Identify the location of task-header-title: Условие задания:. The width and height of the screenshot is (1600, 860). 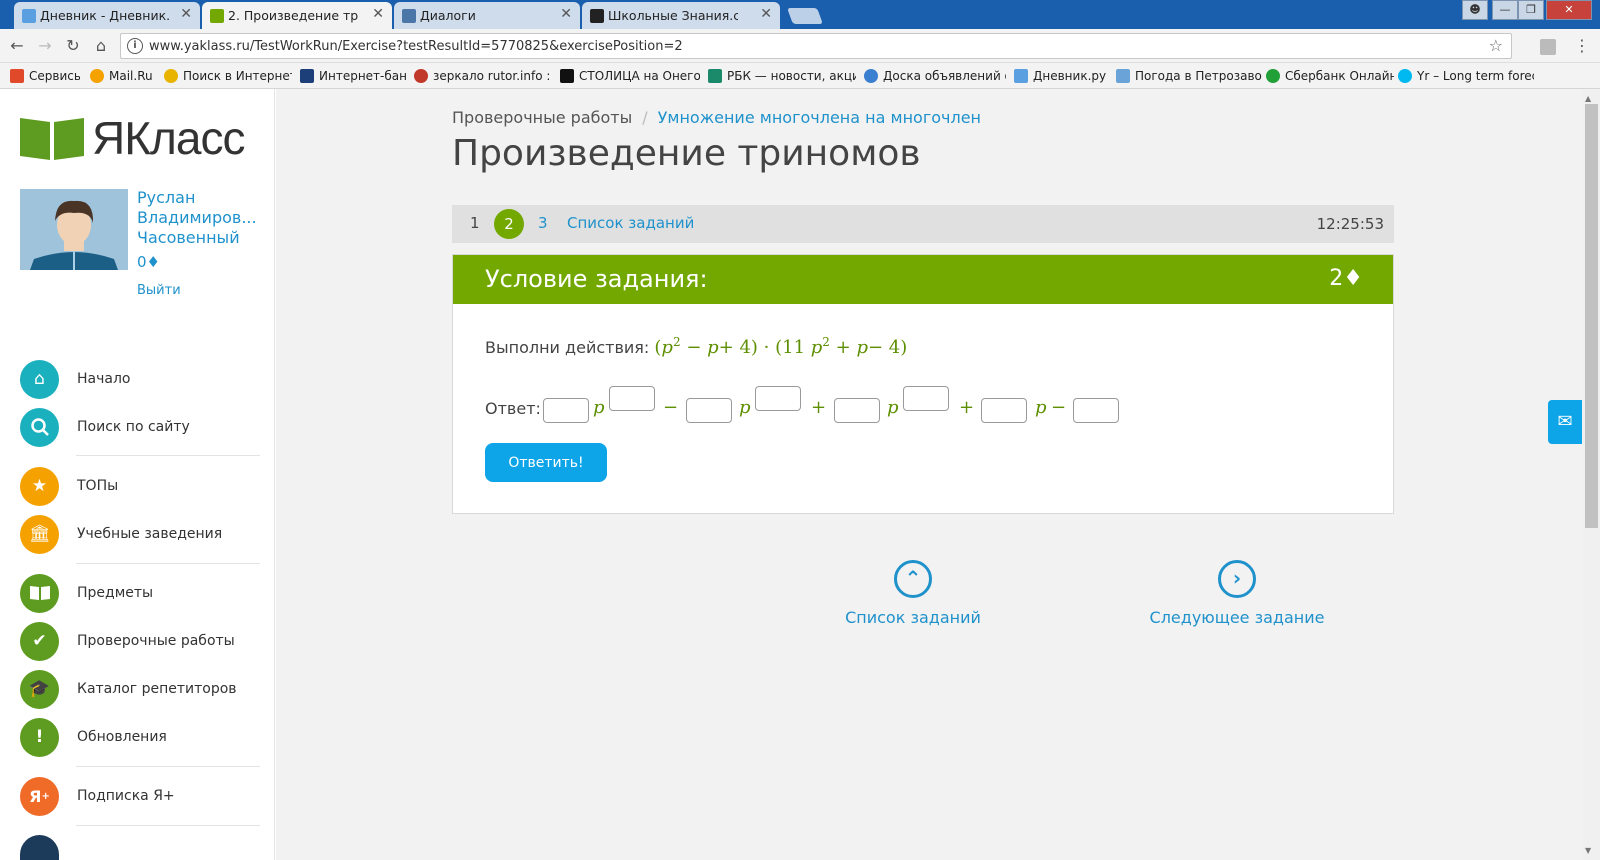
(596, 279).